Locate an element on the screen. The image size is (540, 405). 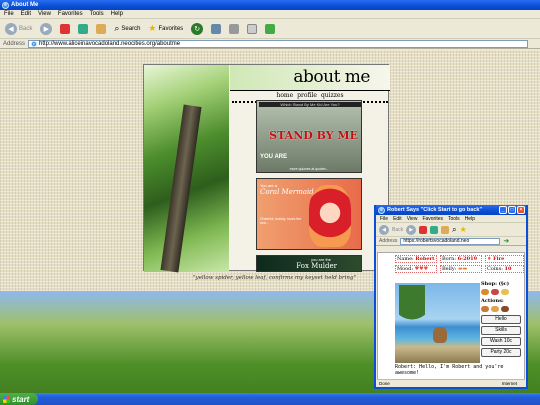
party-button: Party 20c is located at coordinates (501, 352).